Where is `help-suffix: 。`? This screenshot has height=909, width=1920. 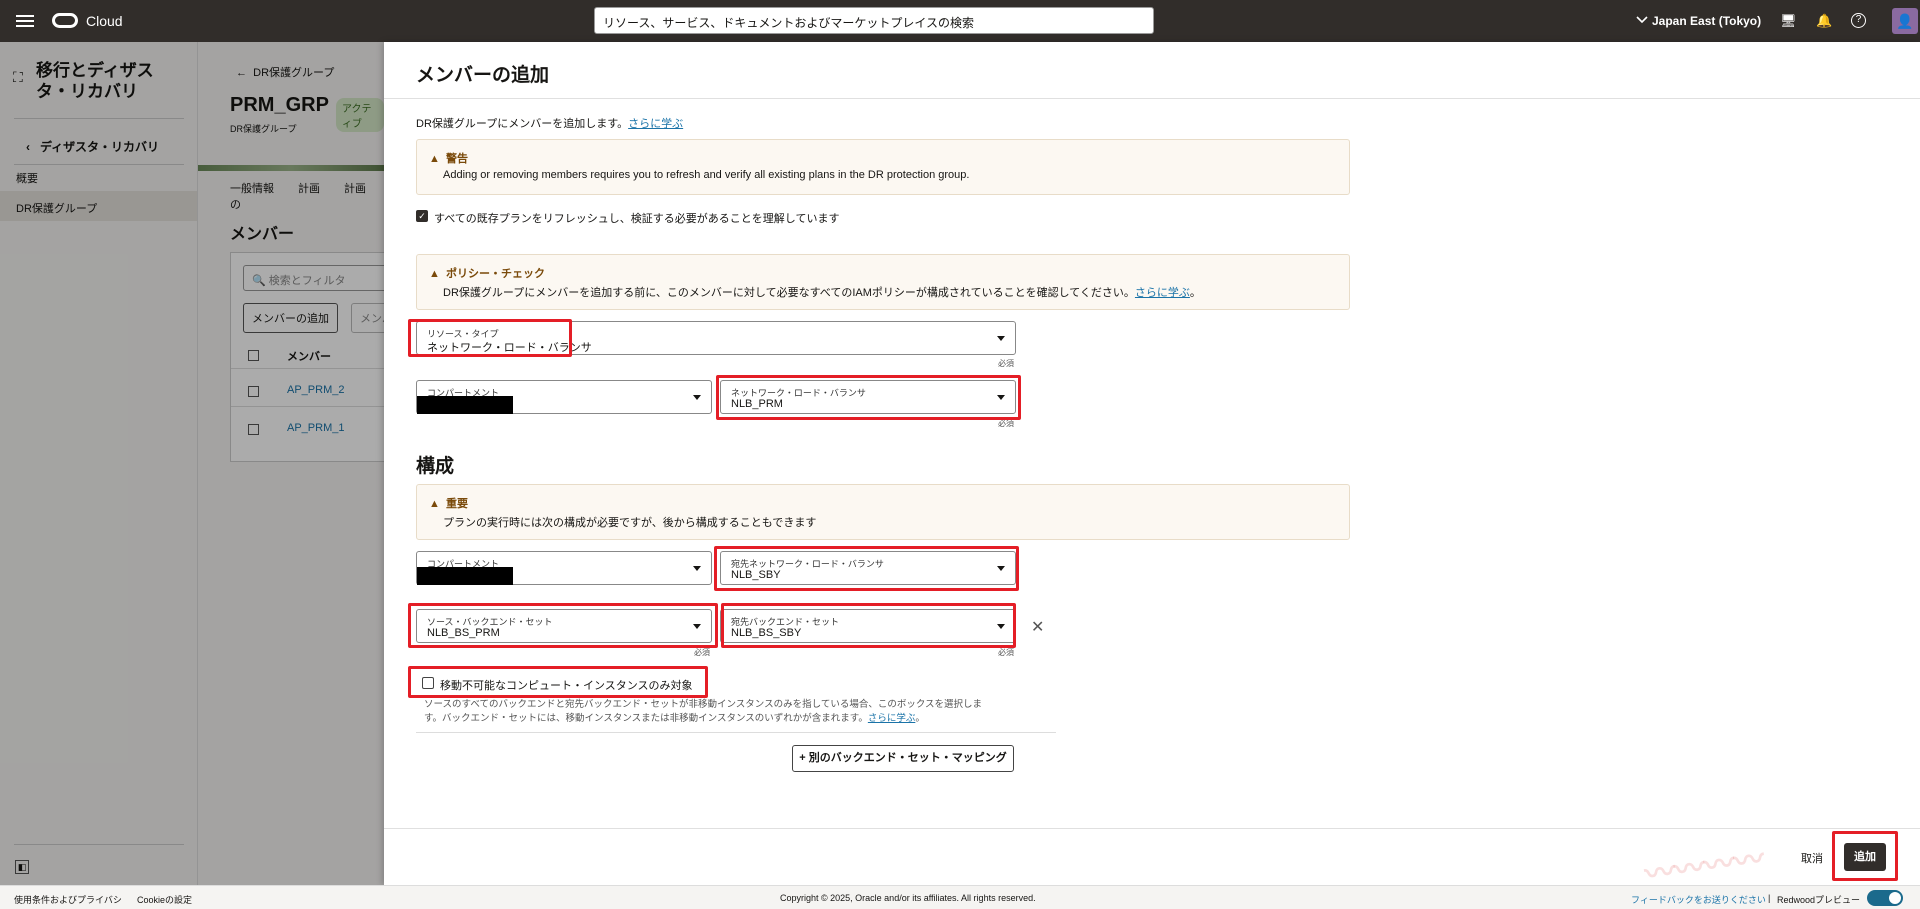 help-suffix: 。 is located at coordinates (920, 718).